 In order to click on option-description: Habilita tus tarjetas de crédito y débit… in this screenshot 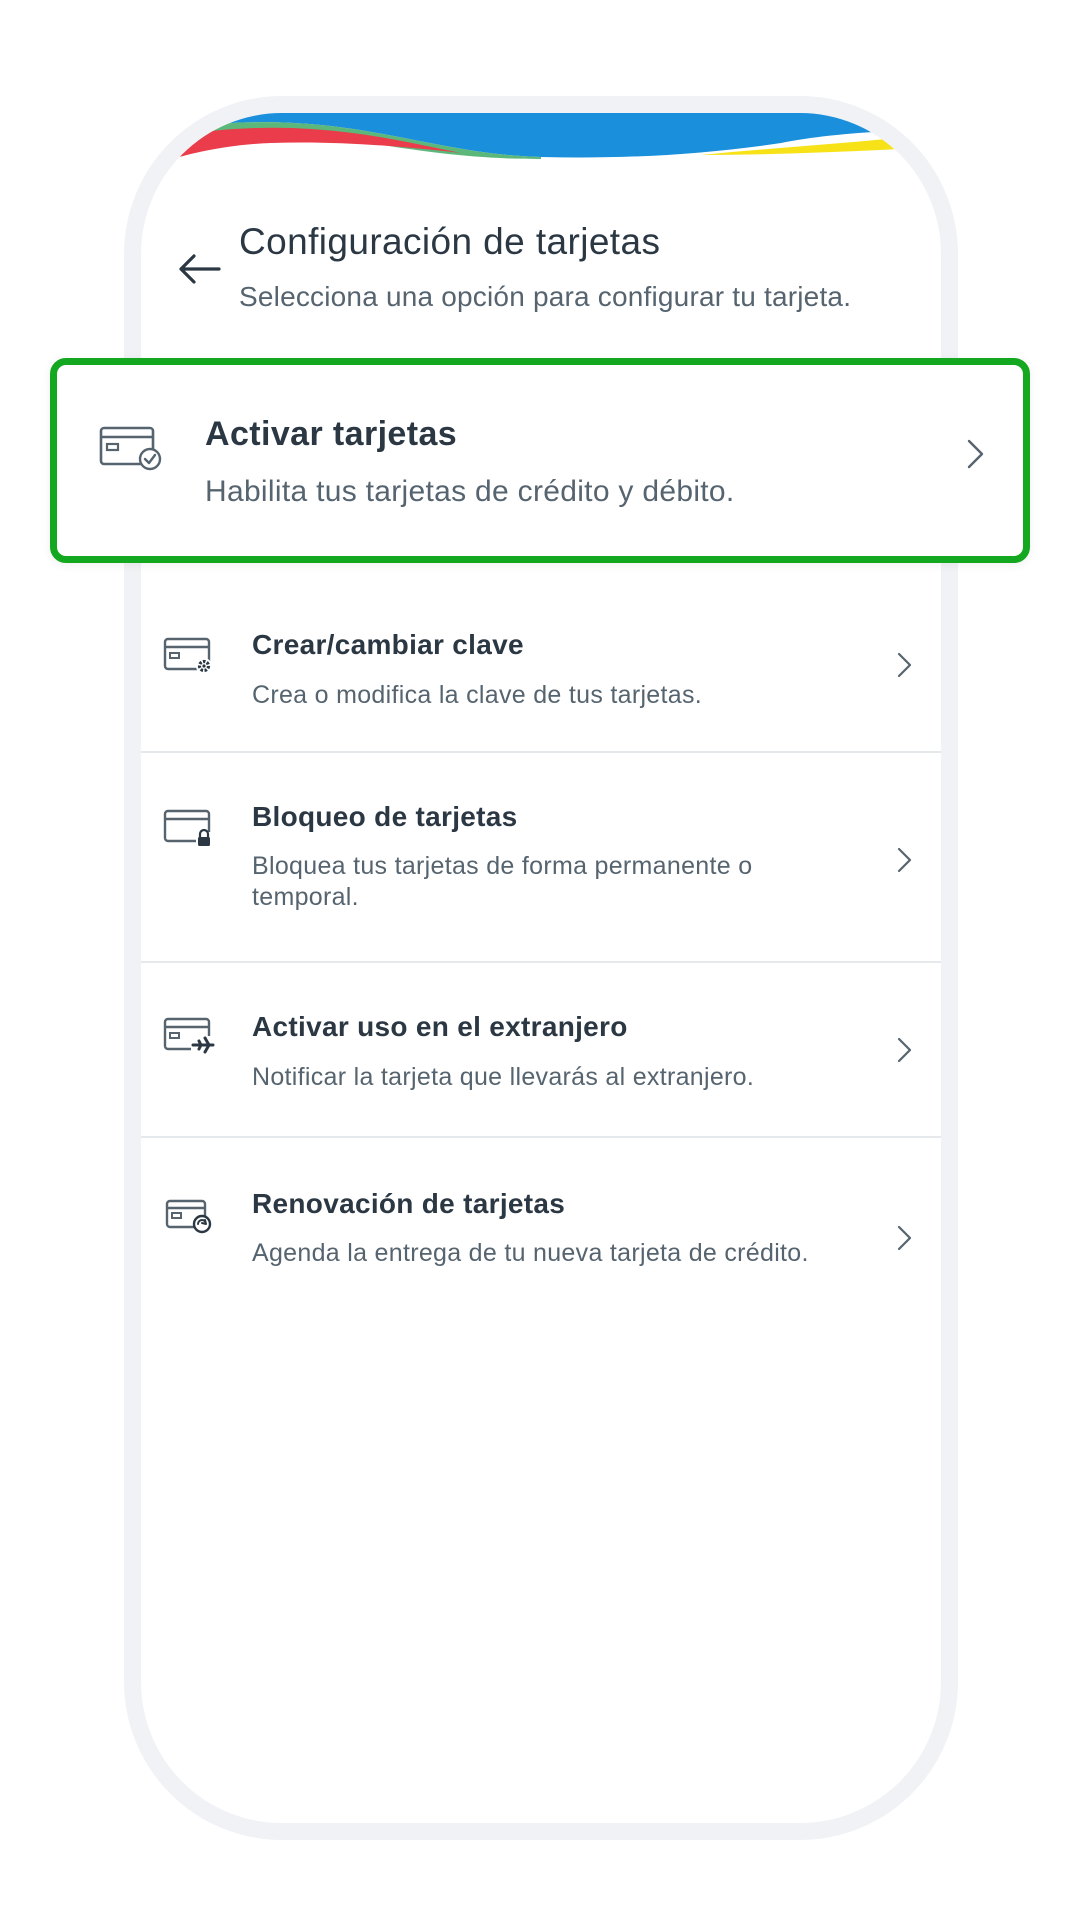, I will do `click(470, 491)`.